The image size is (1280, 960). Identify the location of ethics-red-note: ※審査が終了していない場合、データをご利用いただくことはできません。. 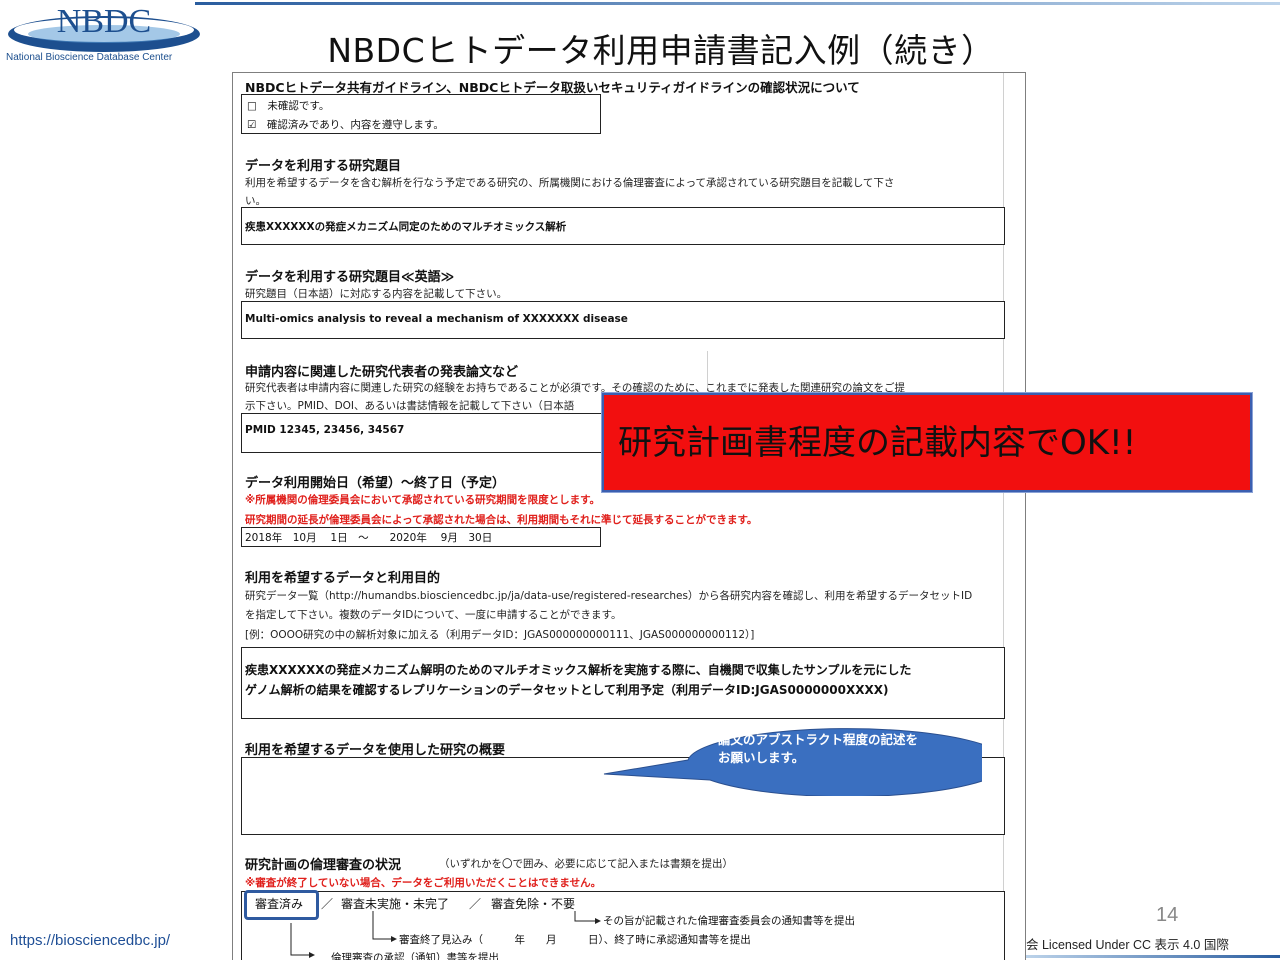
(423, 883).